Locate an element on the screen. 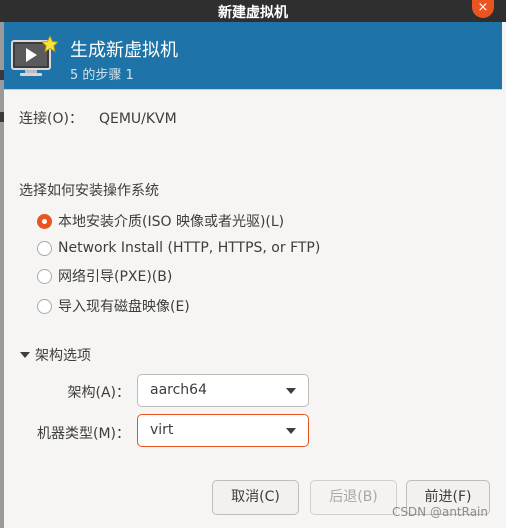  machine-type-combo: virt is located at coordinates (223, 430).